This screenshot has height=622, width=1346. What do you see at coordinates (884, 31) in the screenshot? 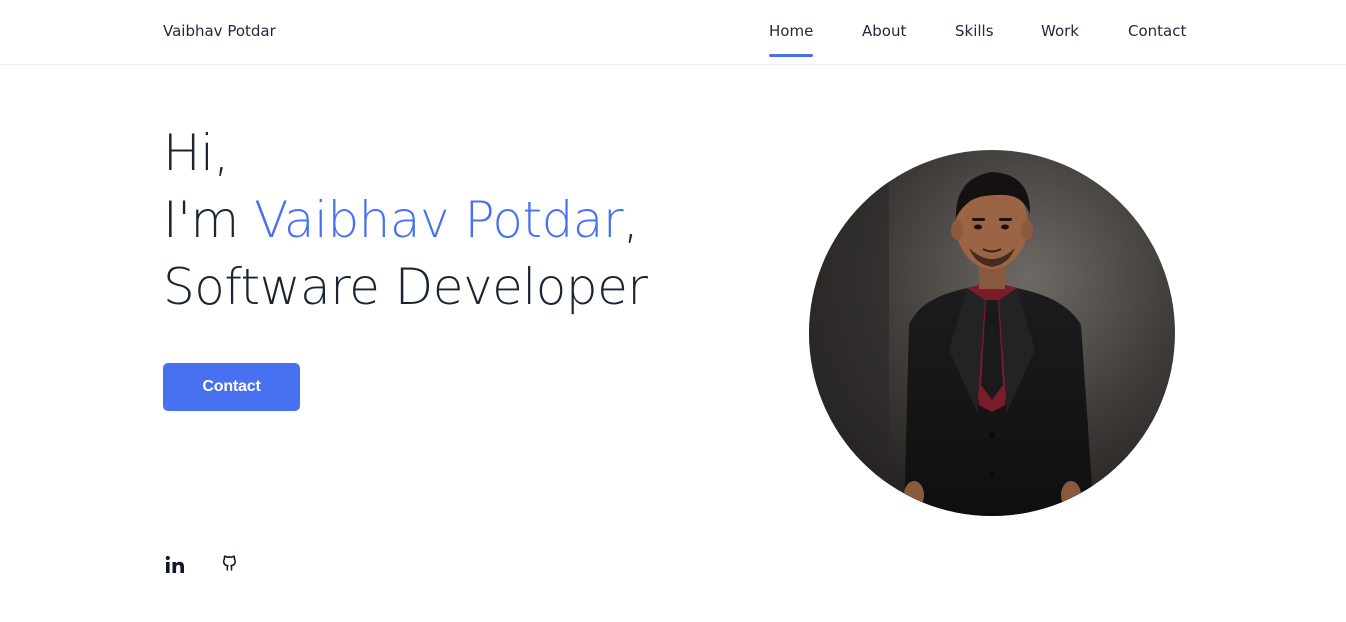
I see `nav-about: About` at bounding box center [884, 31].